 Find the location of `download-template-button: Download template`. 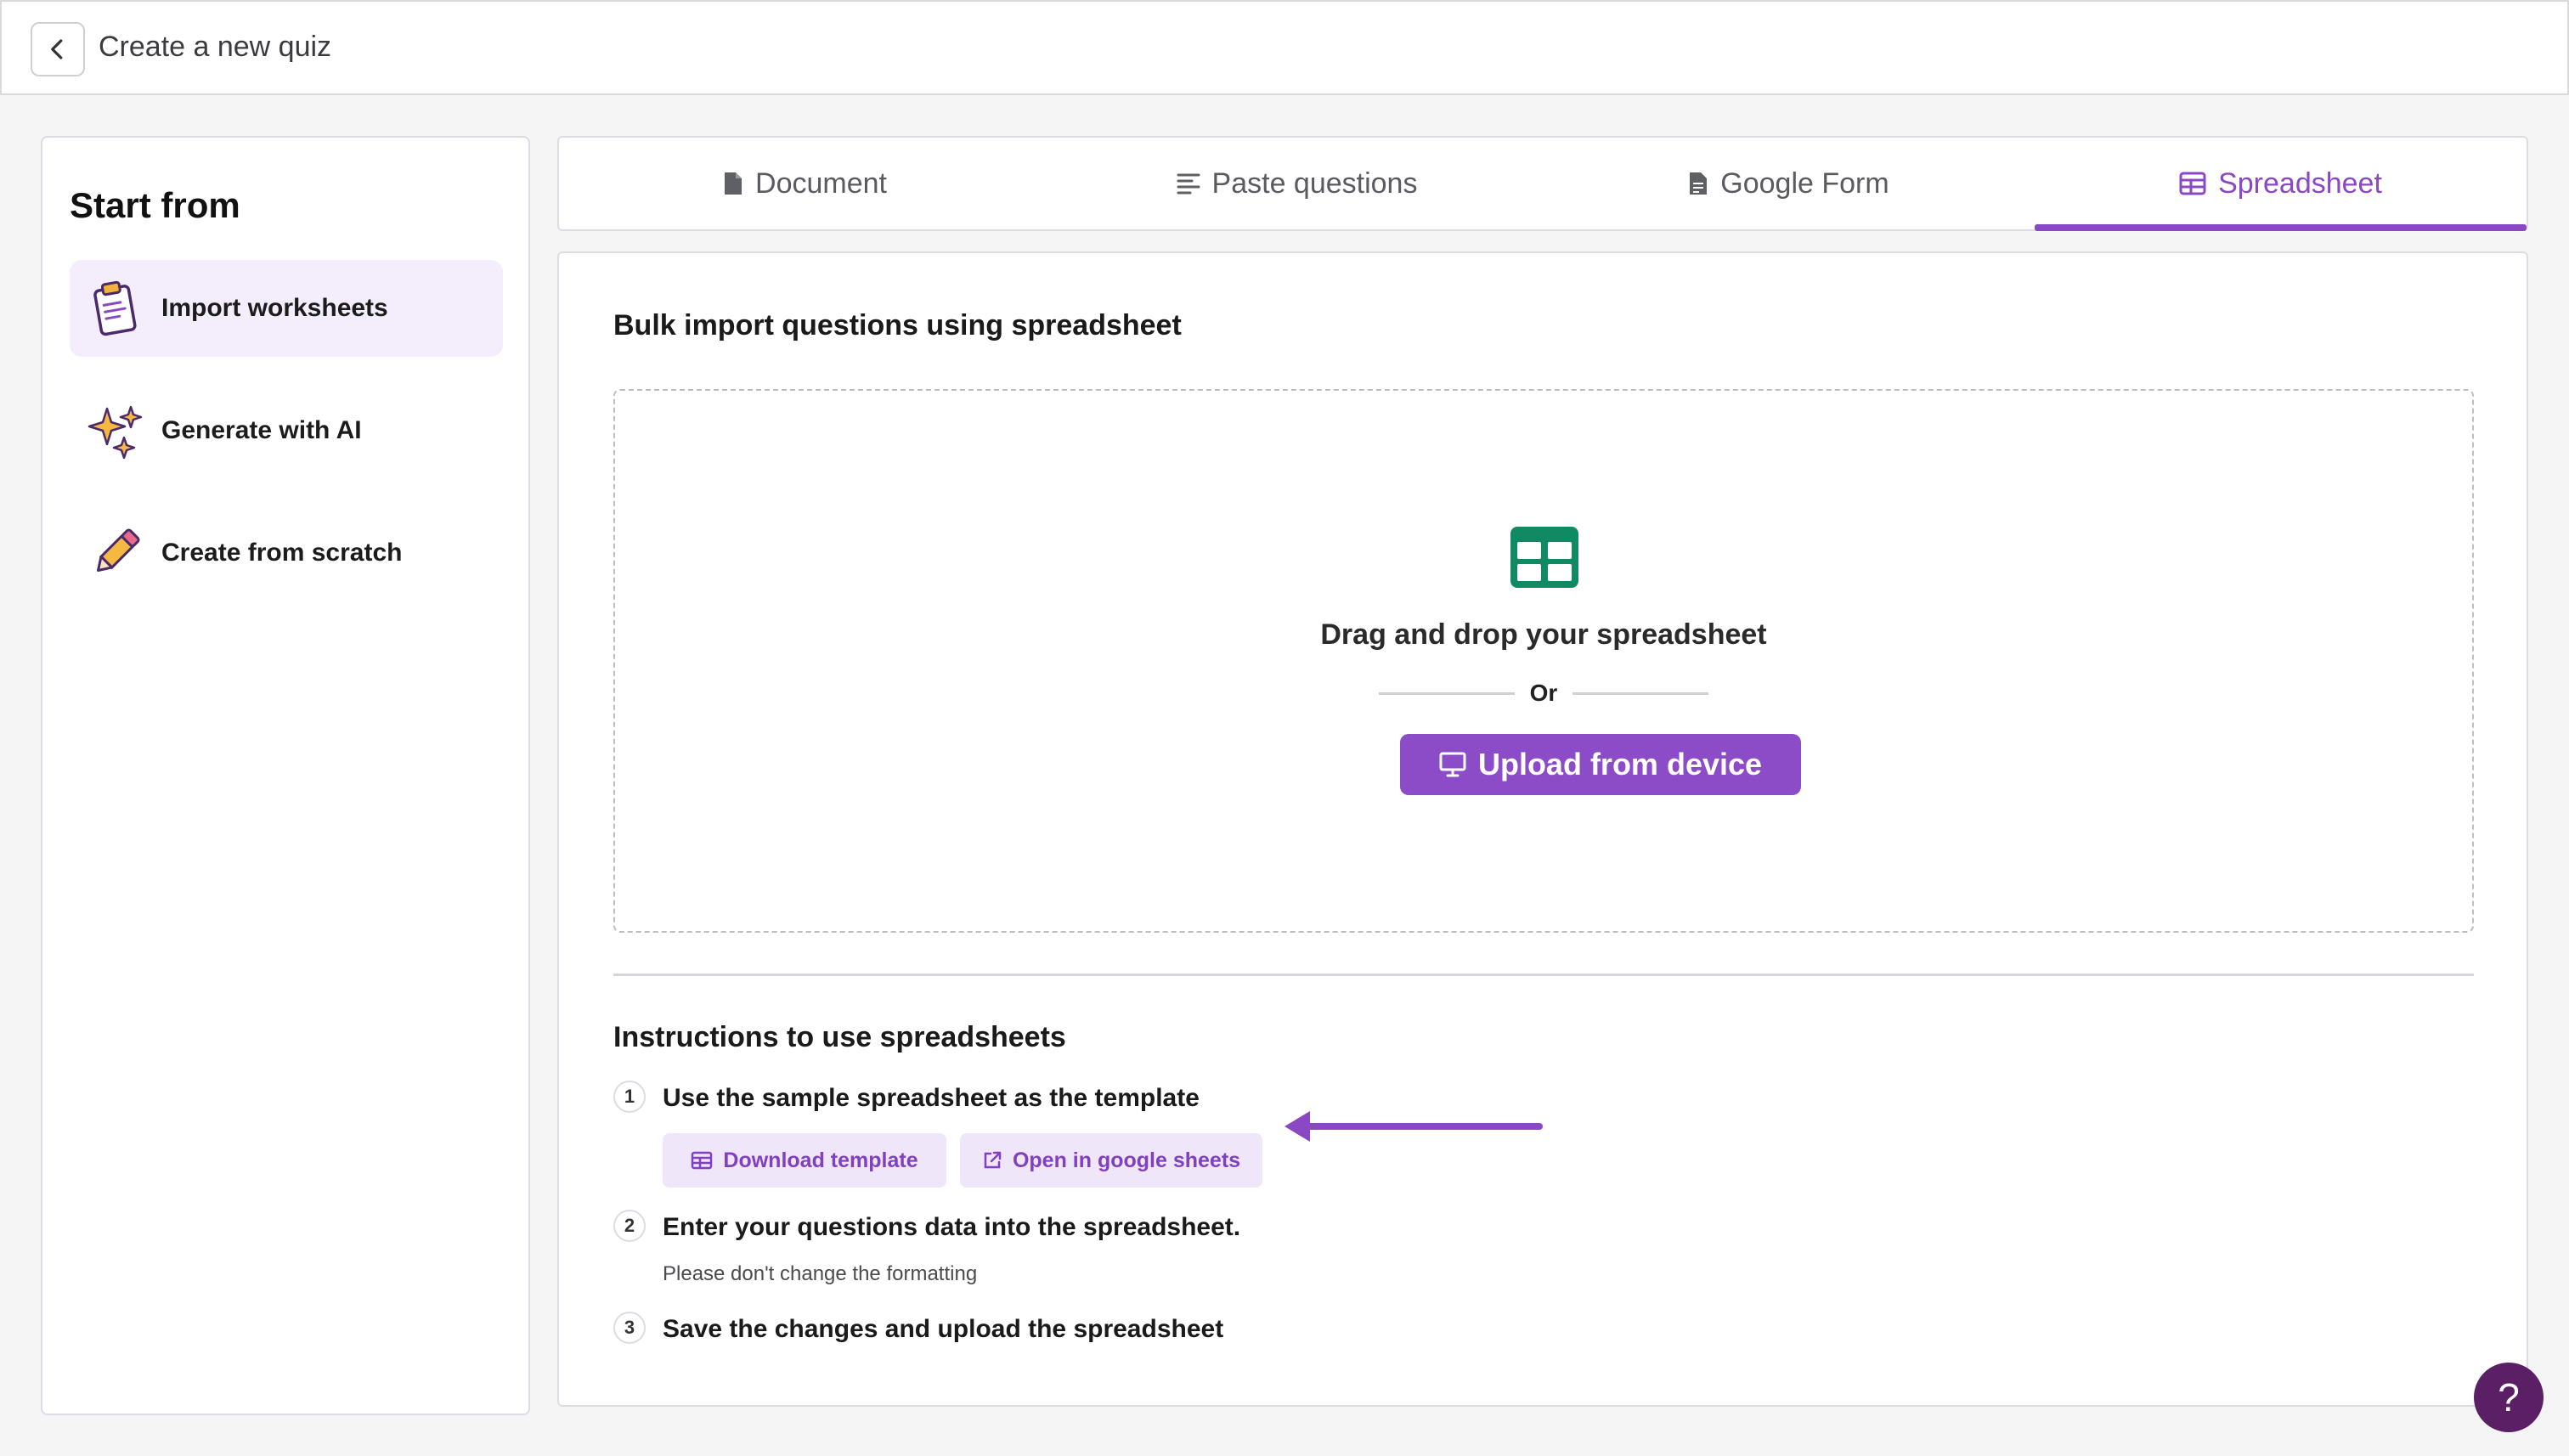

download-template-button: Download template is located at coordinates (805, 1160).